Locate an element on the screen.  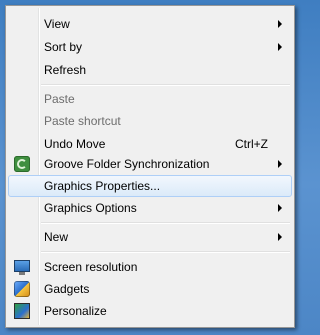
menu-item-label: Paste is located at coordinates (59, 99).